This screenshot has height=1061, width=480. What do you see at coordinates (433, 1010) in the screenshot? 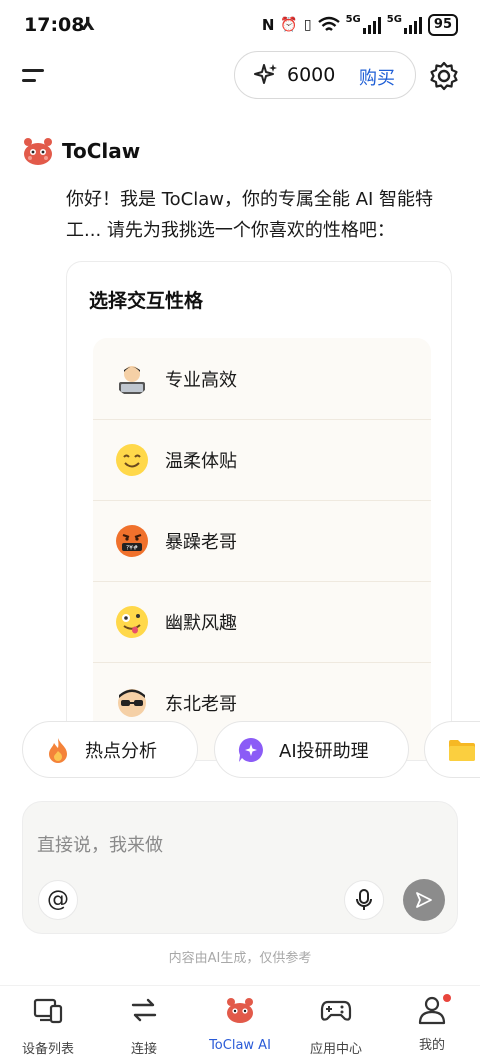
I see `profile-icon-wrap` at bounding box center [433, 1010].